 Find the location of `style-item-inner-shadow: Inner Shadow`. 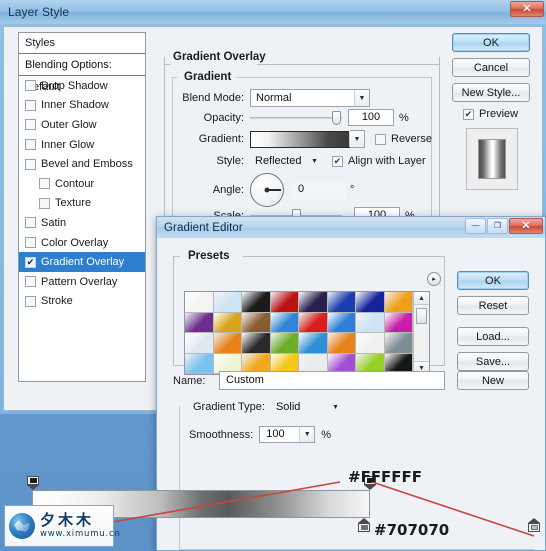

style-item-inner-shadow: Inner Shadow is located at coordinates (82, 106).